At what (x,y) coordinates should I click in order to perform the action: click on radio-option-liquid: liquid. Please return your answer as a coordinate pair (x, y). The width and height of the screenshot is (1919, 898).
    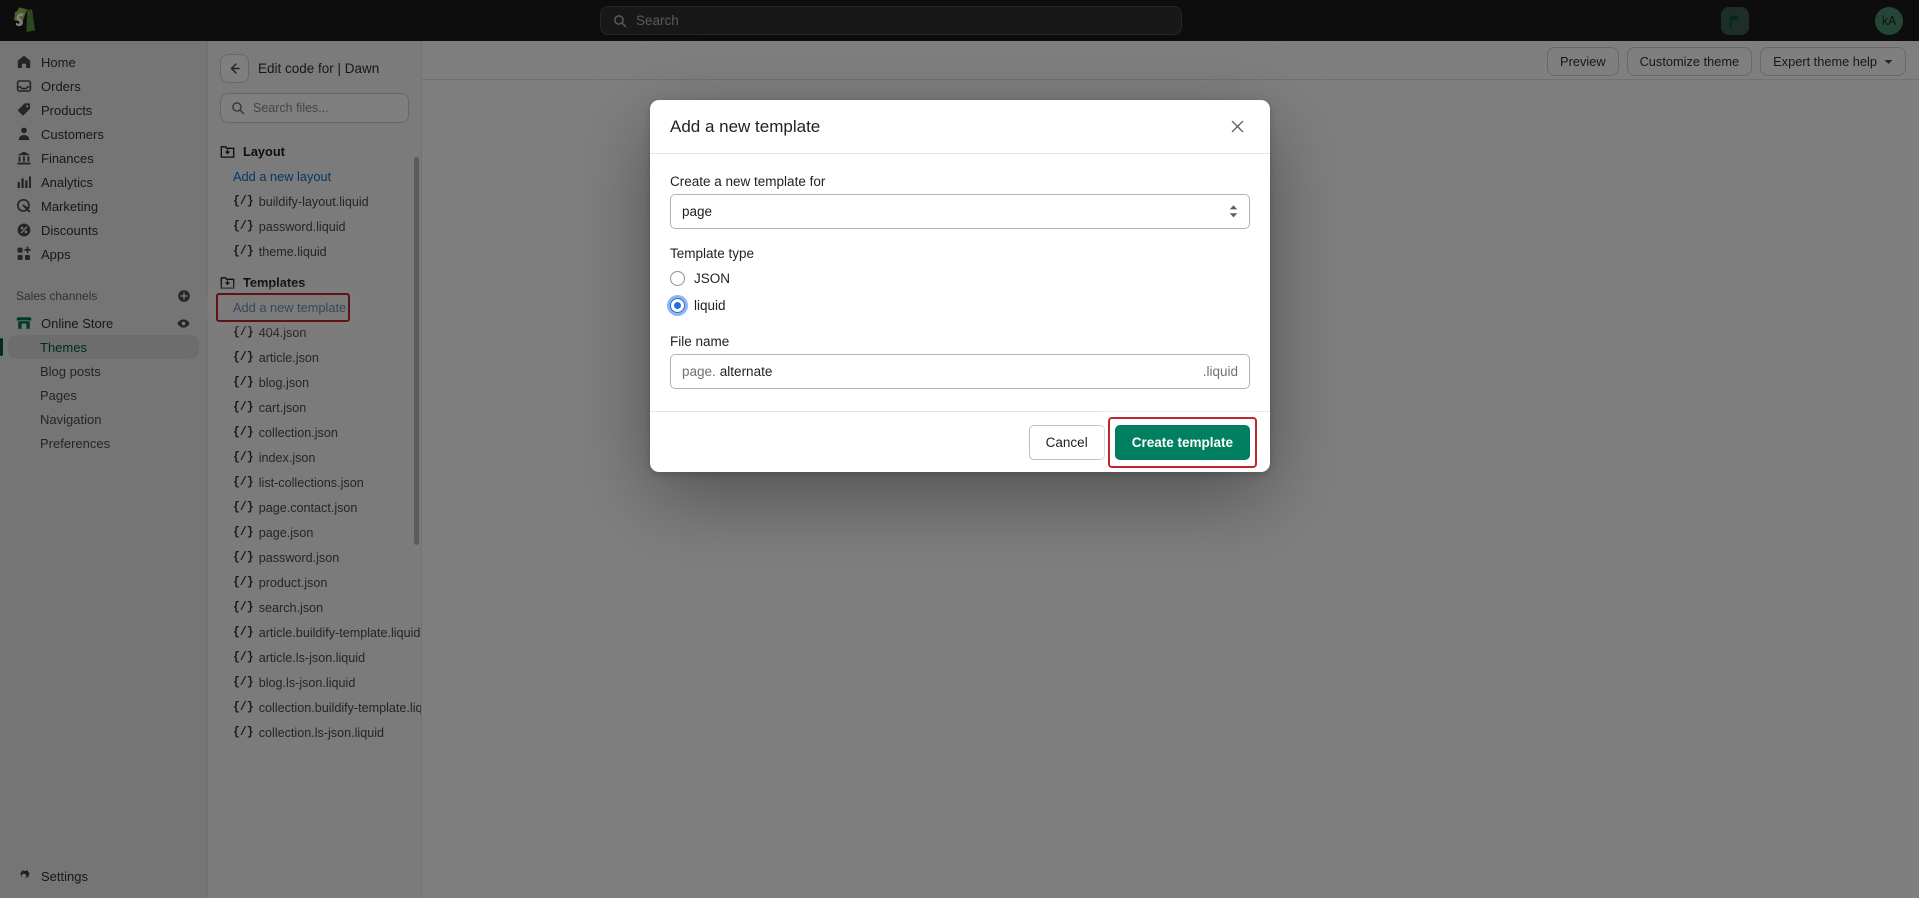
    Looking at the image, I should click on (960, 305).